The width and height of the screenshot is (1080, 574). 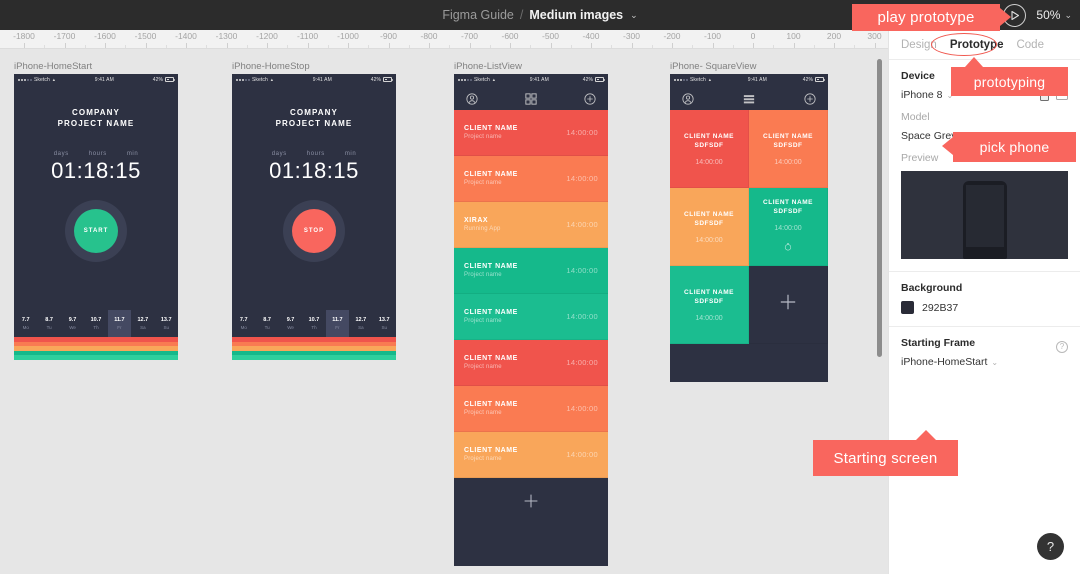 What do you see at coordinates (907, 307) in the screenshot?
I see `background-color-swatch` at bounding box center [907, 307].